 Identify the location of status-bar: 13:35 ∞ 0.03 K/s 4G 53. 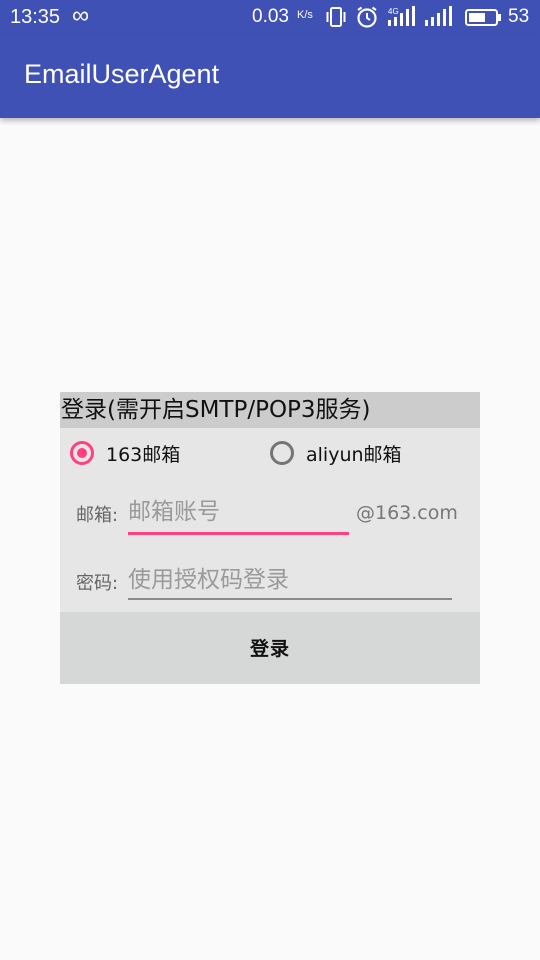
(270, 17).